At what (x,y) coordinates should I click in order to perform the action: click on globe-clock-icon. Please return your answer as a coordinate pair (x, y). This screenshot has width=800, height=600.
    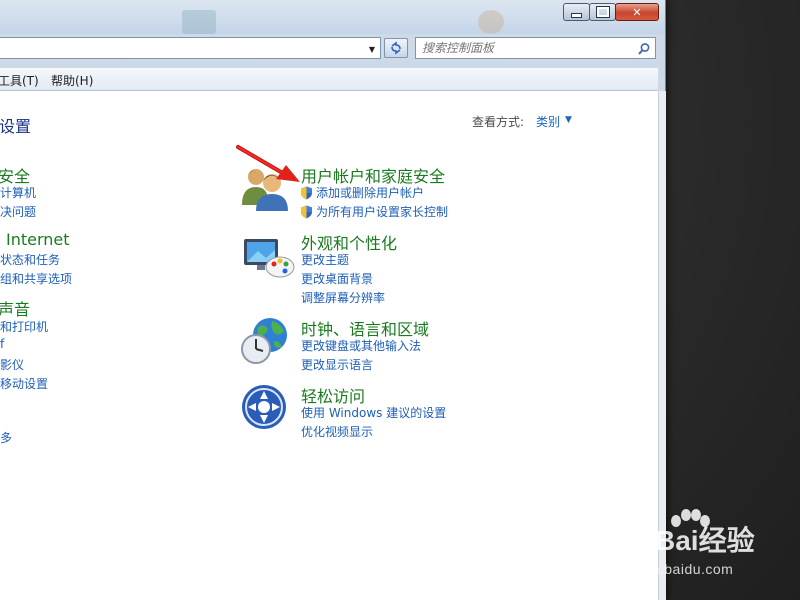
    Looking at the image, I should click on (268, 341).